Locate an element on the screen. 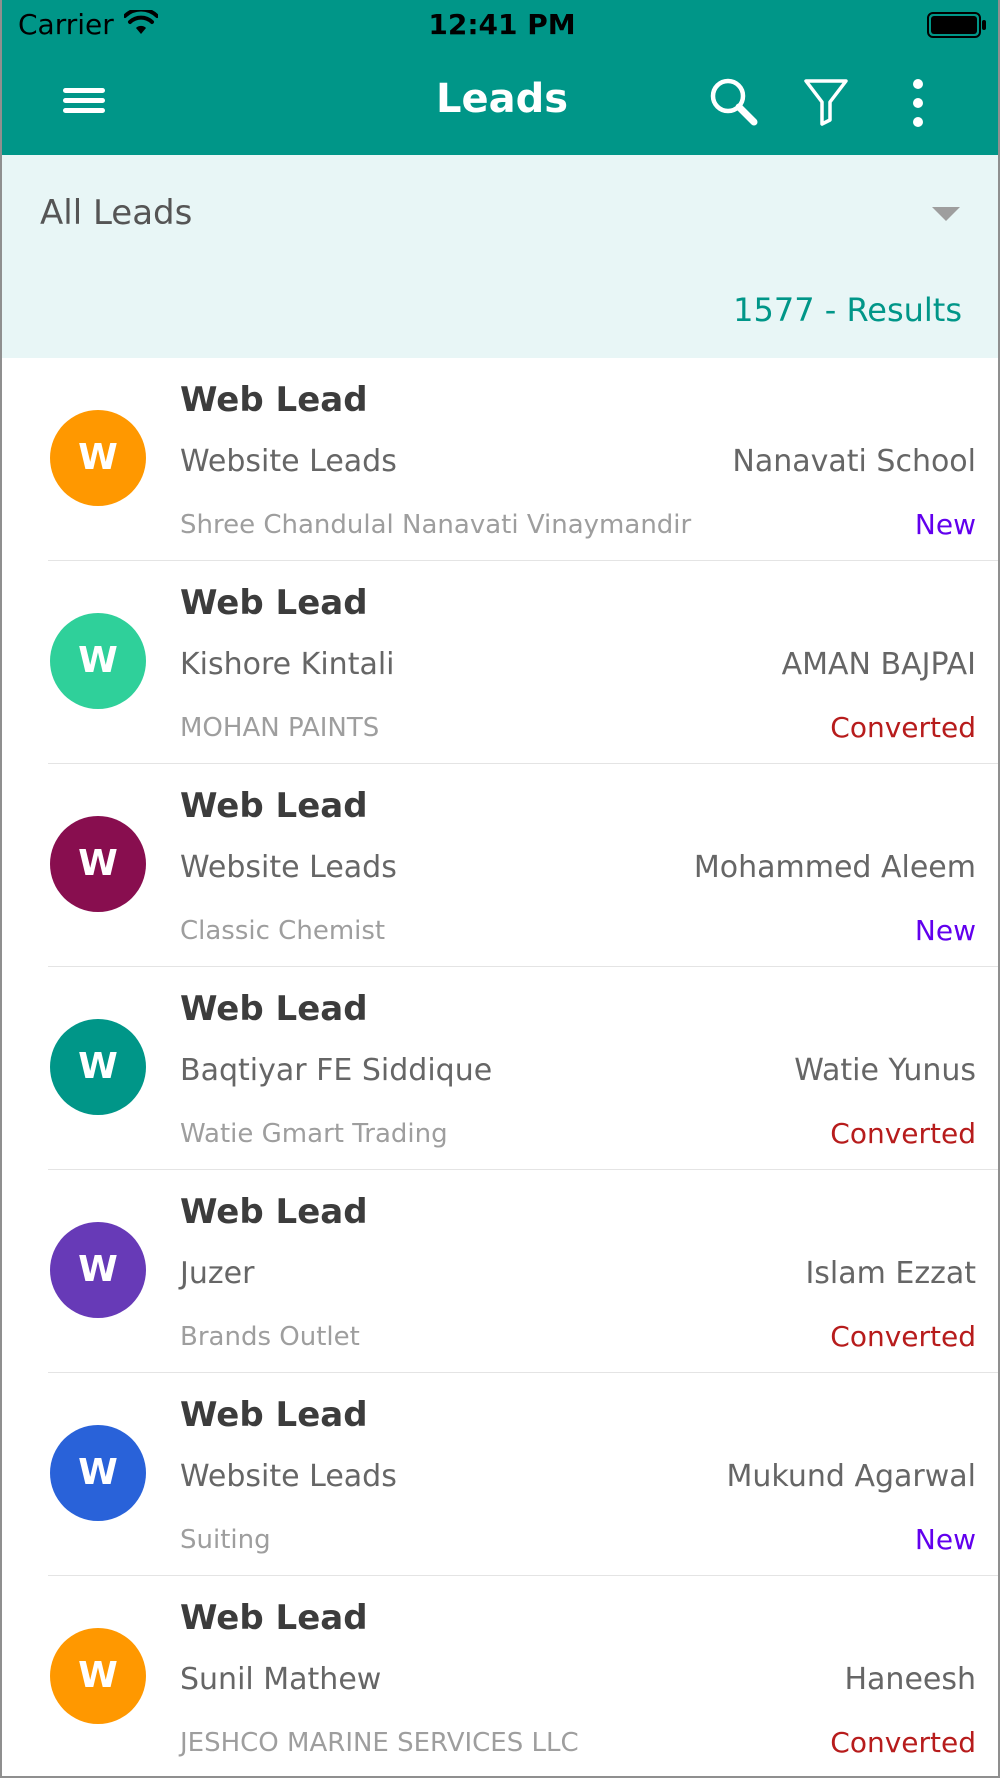 The height and width of the screenshot is (1778, 1000). chevron-down-icon is located at coordinates (946, 214).